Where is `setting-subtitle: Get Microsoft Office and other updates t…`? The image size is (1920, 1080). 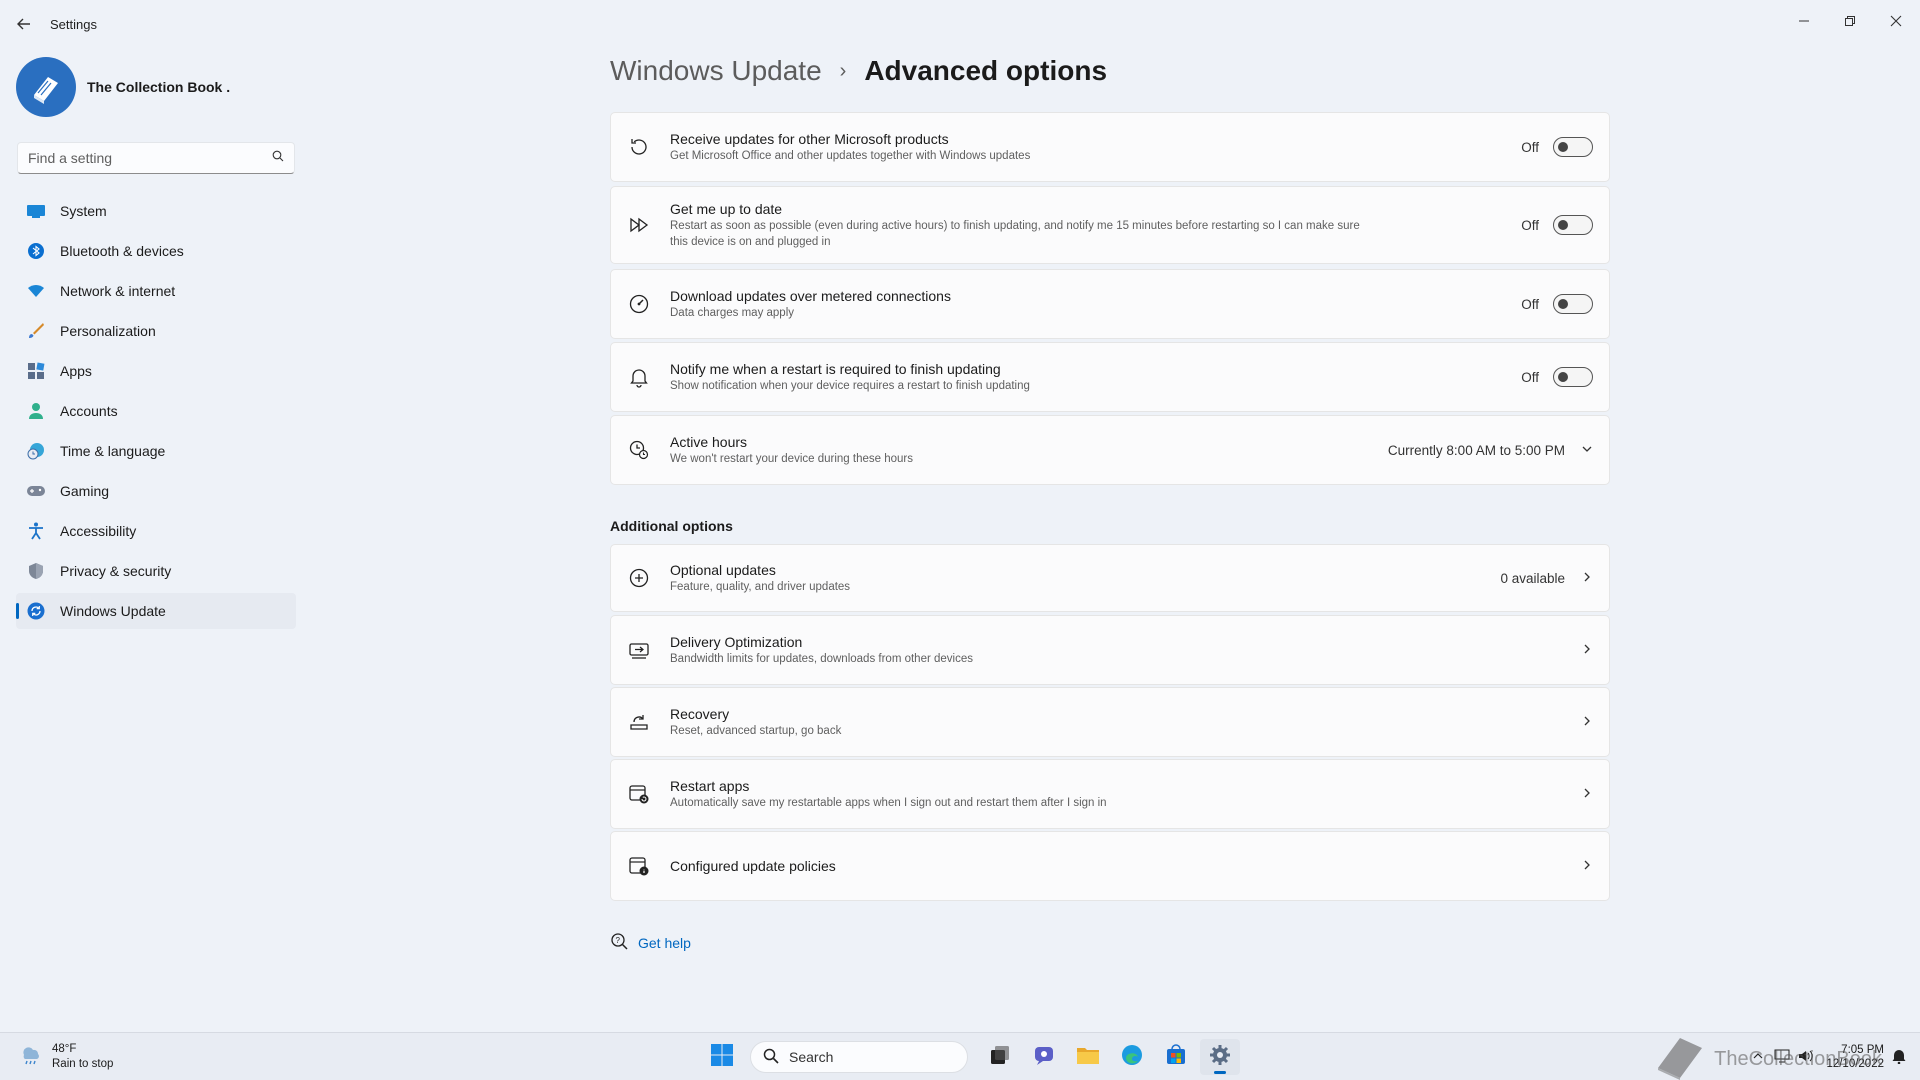 setting-subtitle: Get Microsoft Office and other updates t… is located at coordinates (850, 156).